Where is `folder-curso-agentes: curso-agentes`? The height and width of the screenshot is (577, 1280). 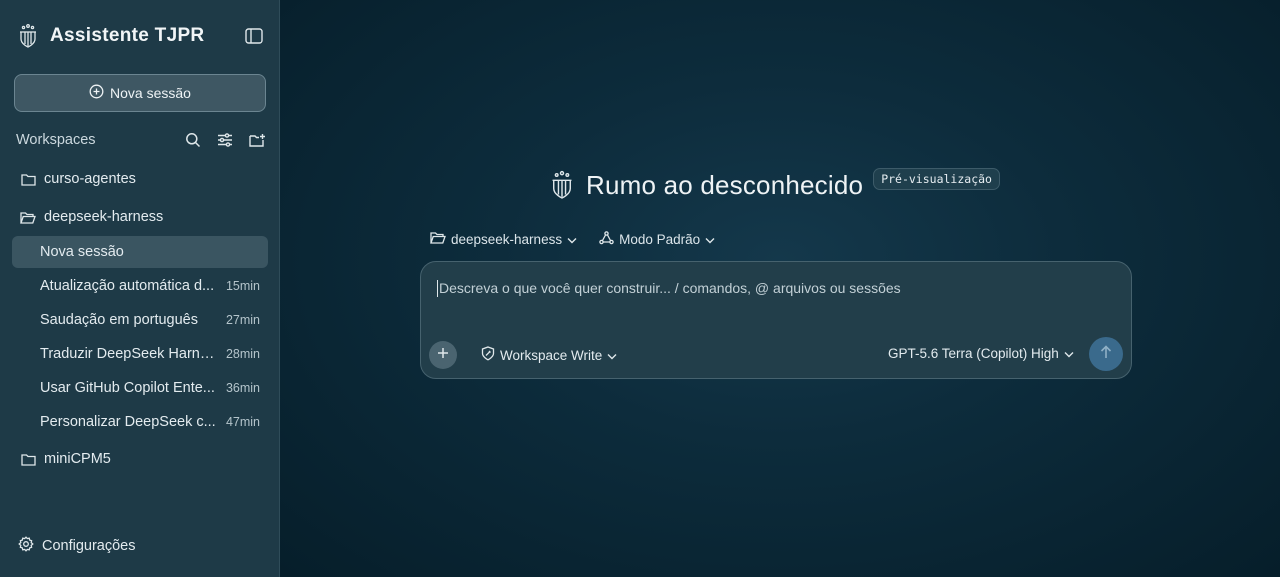
folder-curso-agentes: curso-agentes is located at coordinates (140, 179).